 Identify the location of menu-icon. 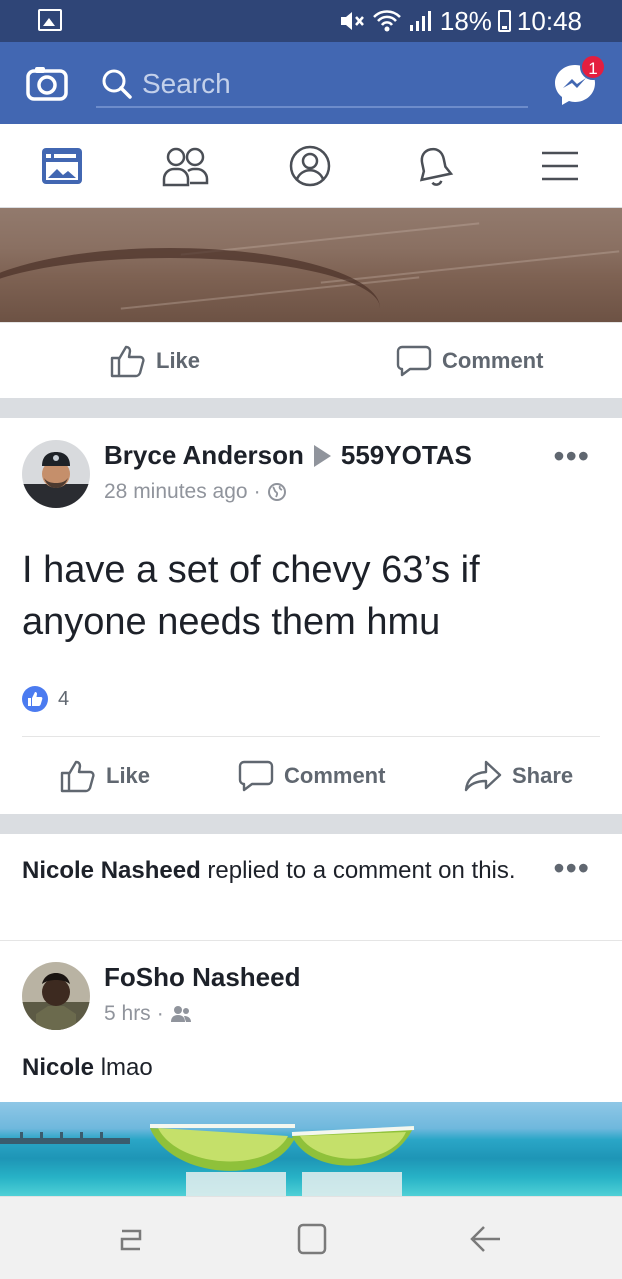
(560, 166).